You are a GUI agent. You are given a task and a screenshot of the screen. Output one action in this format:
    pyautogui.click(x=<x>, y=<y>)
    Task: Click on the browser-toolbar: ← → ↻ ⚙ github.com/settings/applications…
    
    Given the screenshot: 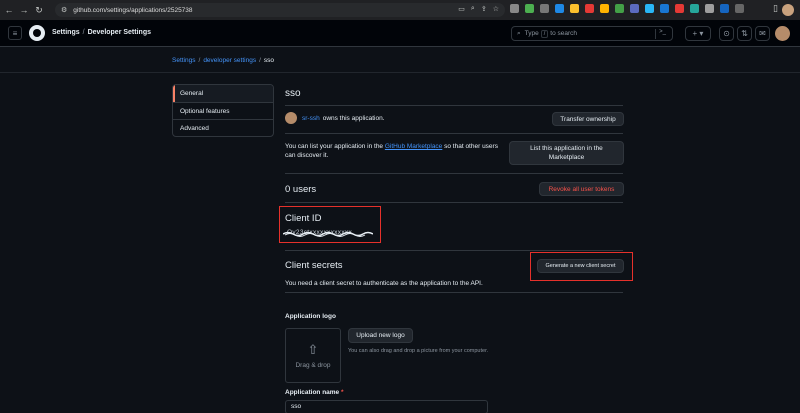 What is the action you would take?
    pyautogui.click(x=400, y=10)
    